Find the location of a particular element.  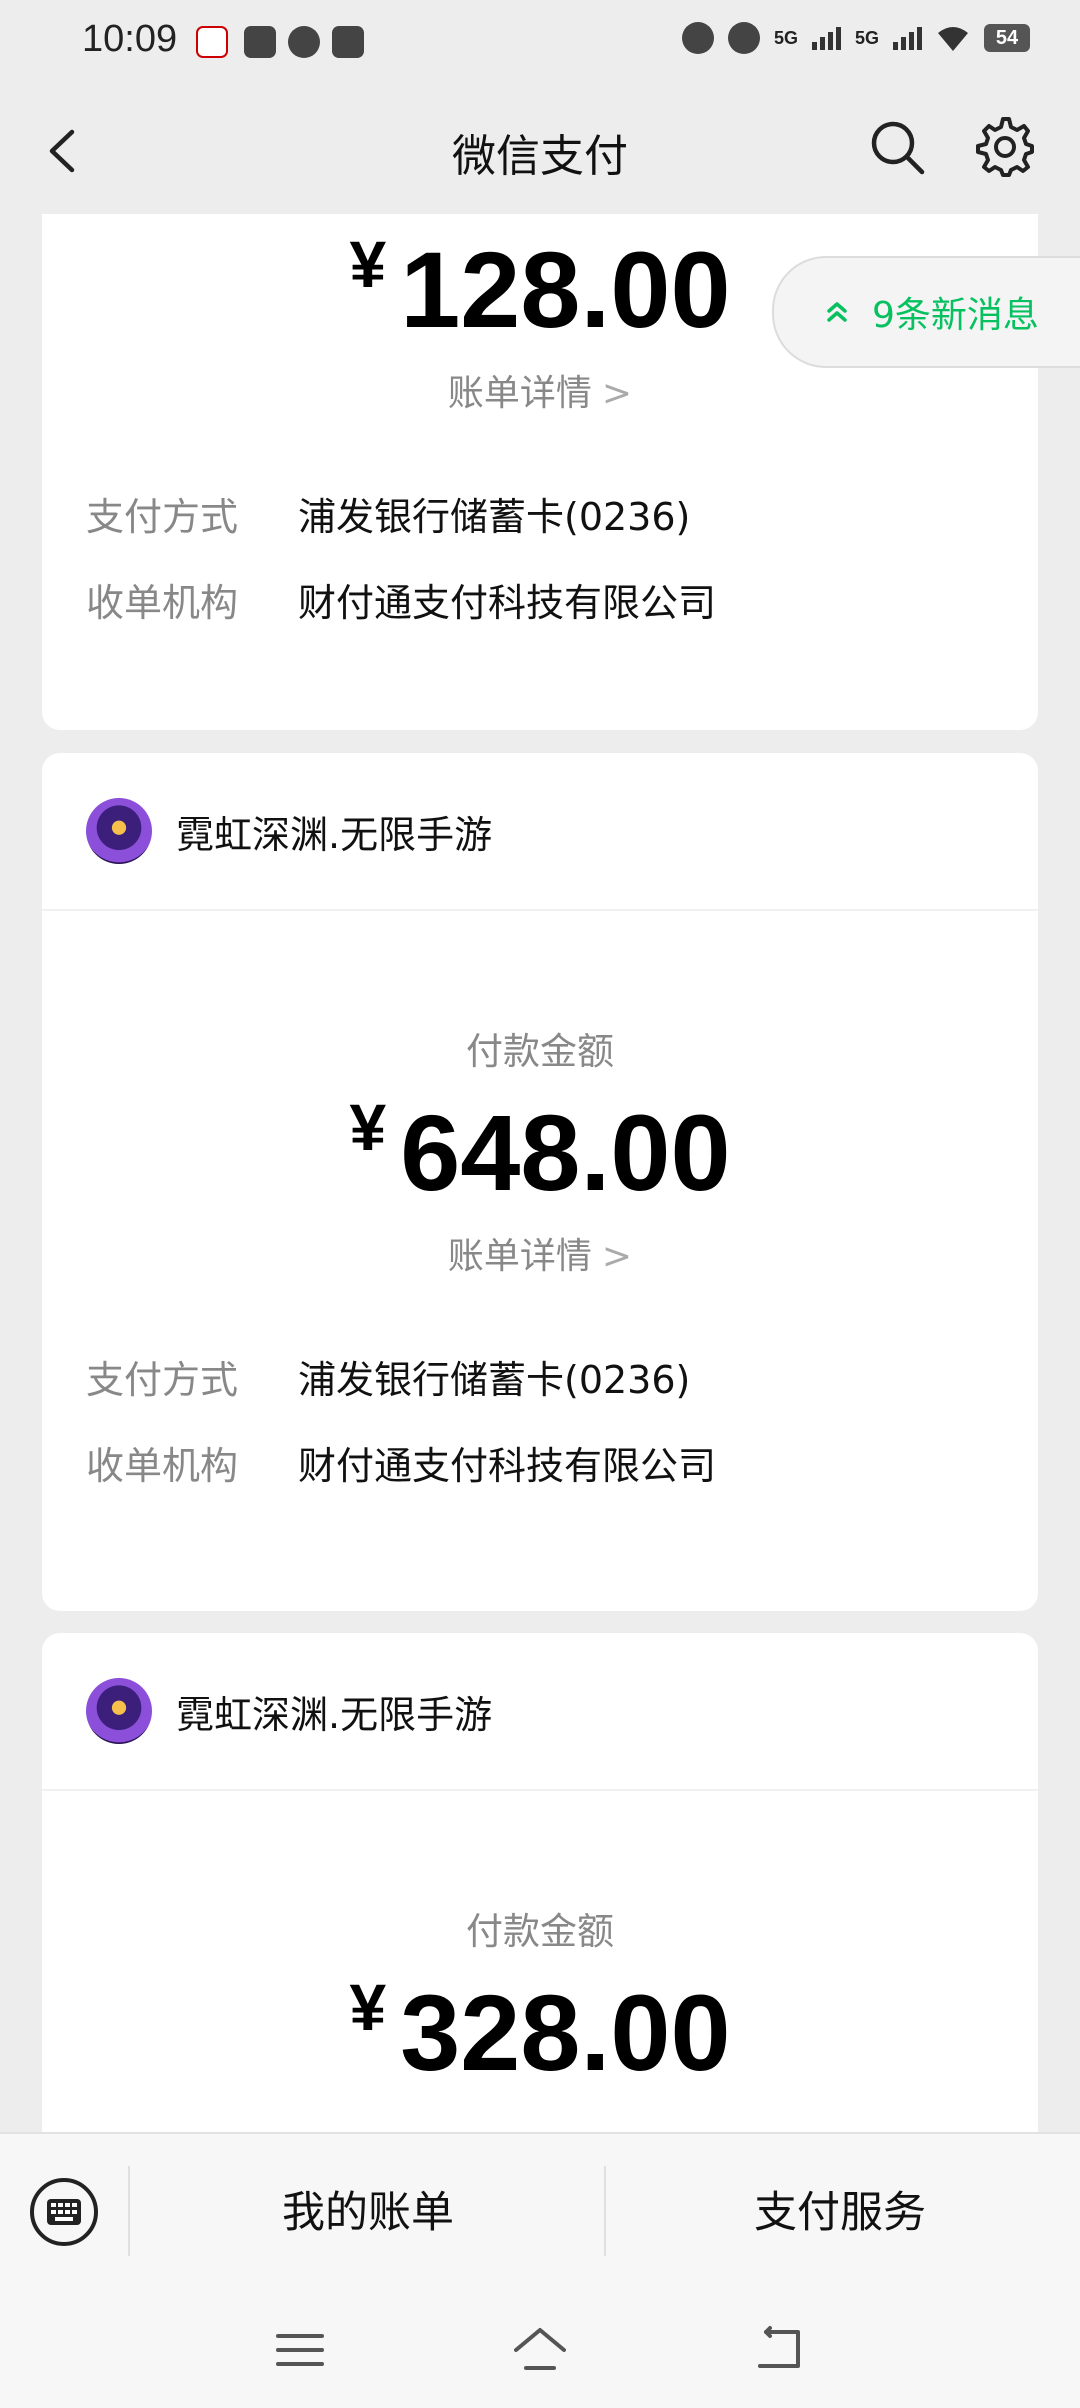

signal-label-2: 5G is located at coordinates (866, 38).